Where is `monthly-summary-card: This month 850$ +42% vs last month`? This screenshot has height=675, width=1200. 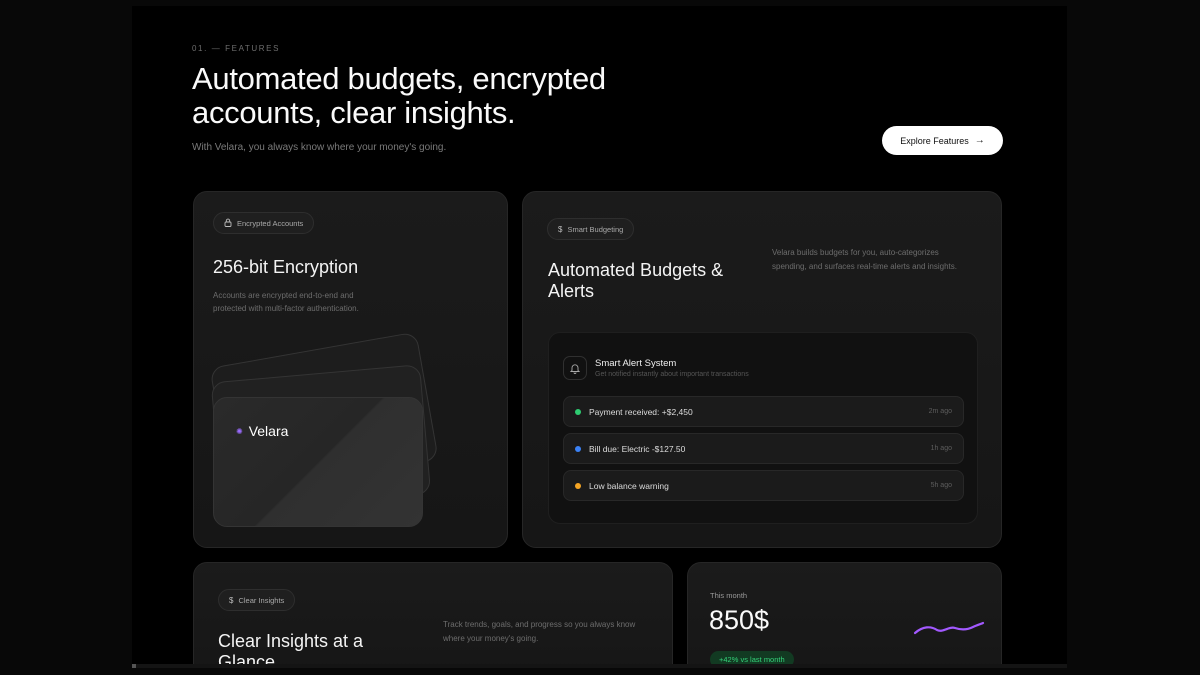 monthly-summary-card: This month 850$ +42% vs last month is located at coordinates (844, 615).